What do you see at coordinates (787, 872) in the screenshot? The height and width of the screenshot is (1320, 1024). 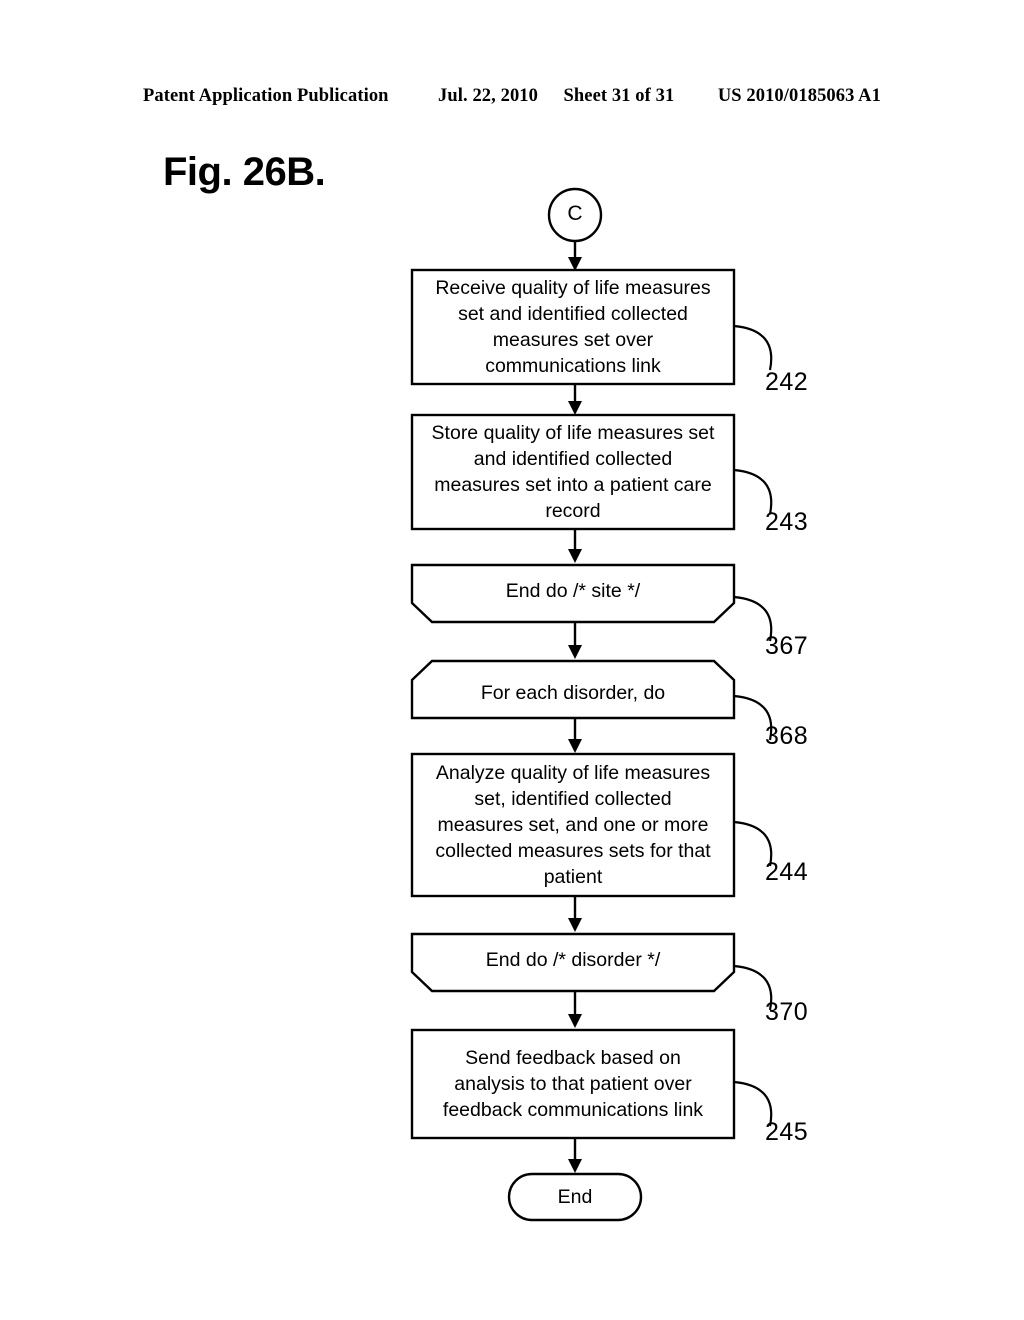 I see `ref-number-244: 244` at bounding box center [787, 872].